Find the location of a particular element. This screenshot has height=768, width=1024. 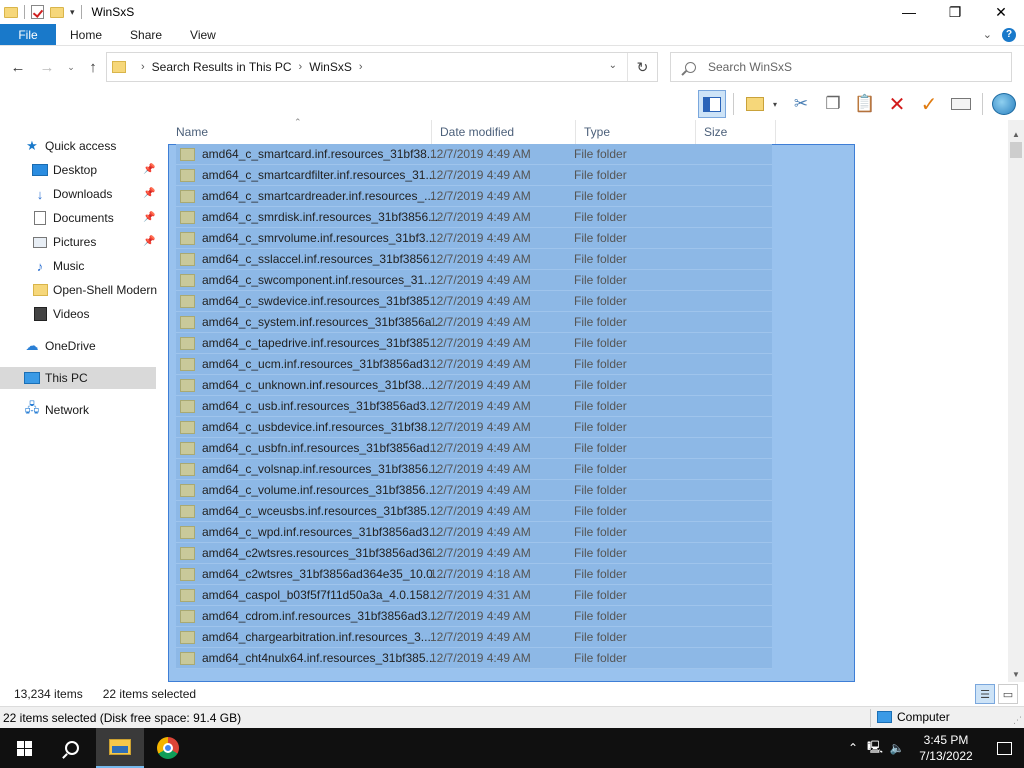

sidebar-item-music: ♪ Music is located at coordinates (58, 266).